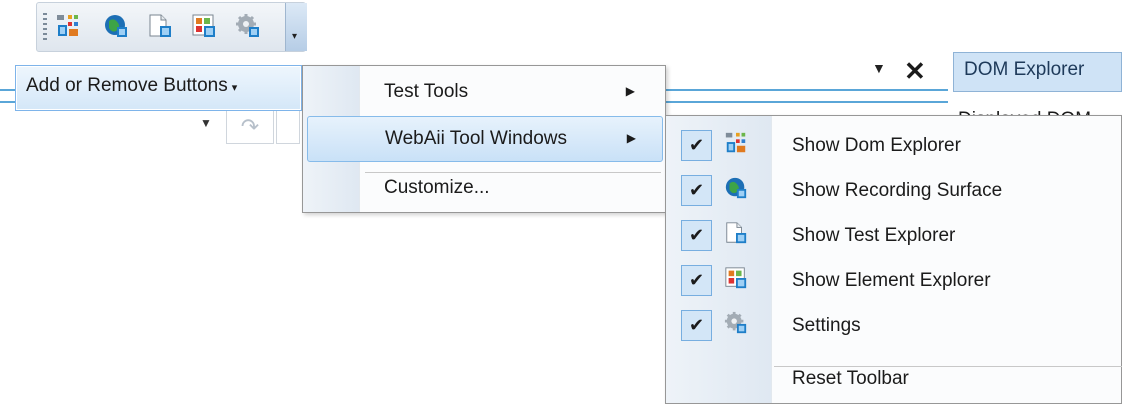 This screenshot has height=404, width=1122. I want to click on custom-toolbar: ▾, so click(171, 27).